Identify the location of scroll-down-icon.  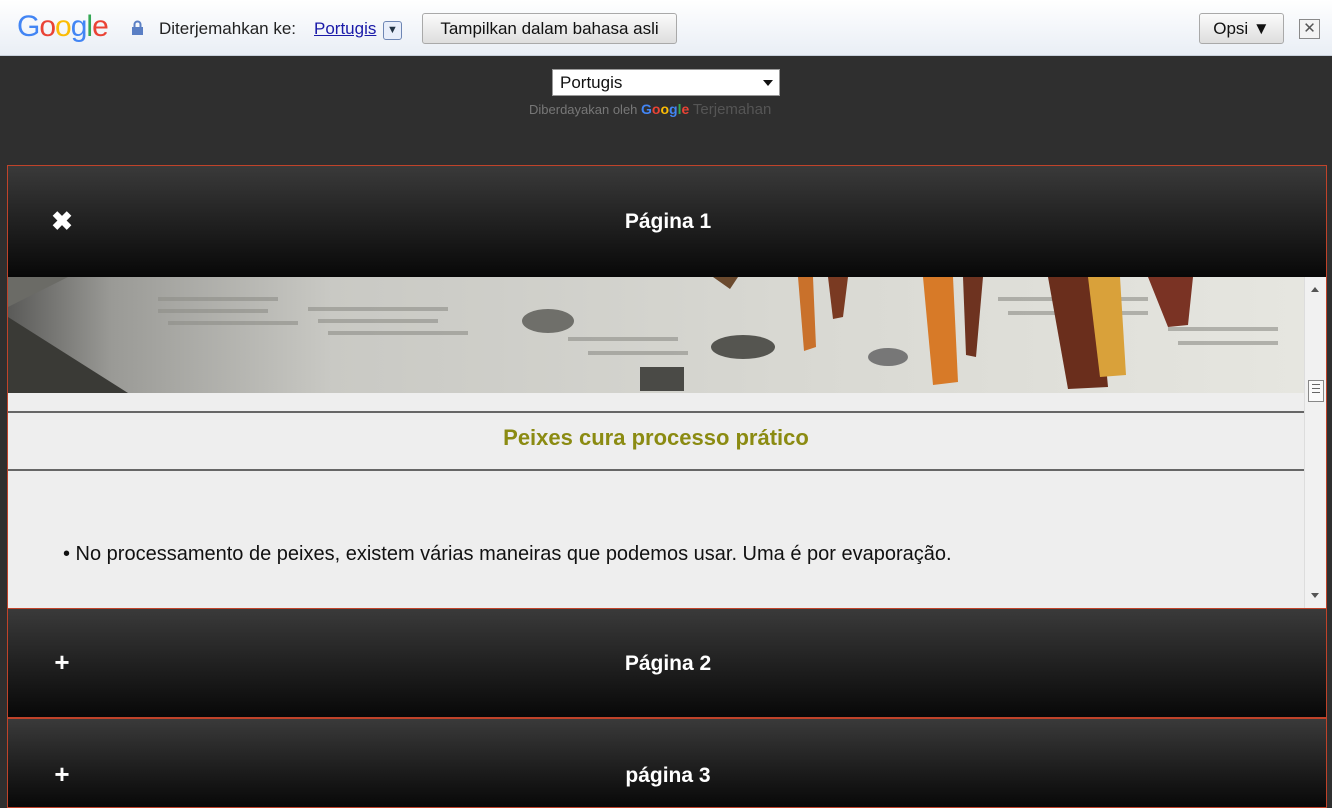
(1315, 595).